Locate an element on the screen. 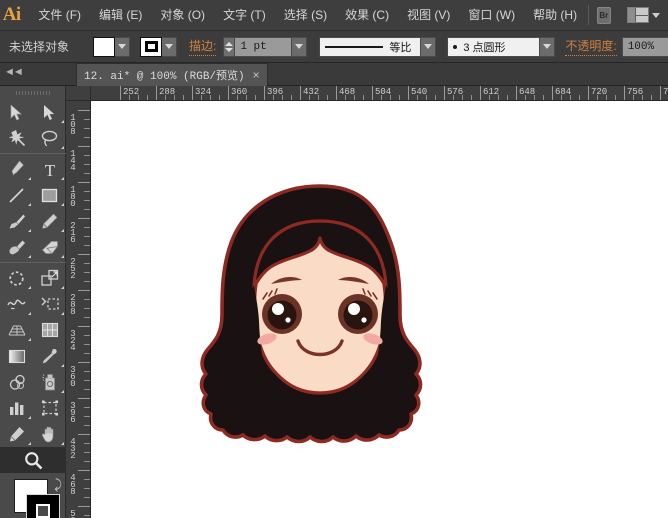  stroke-weight-input: 1 pt is located at coordinates (263, 46).